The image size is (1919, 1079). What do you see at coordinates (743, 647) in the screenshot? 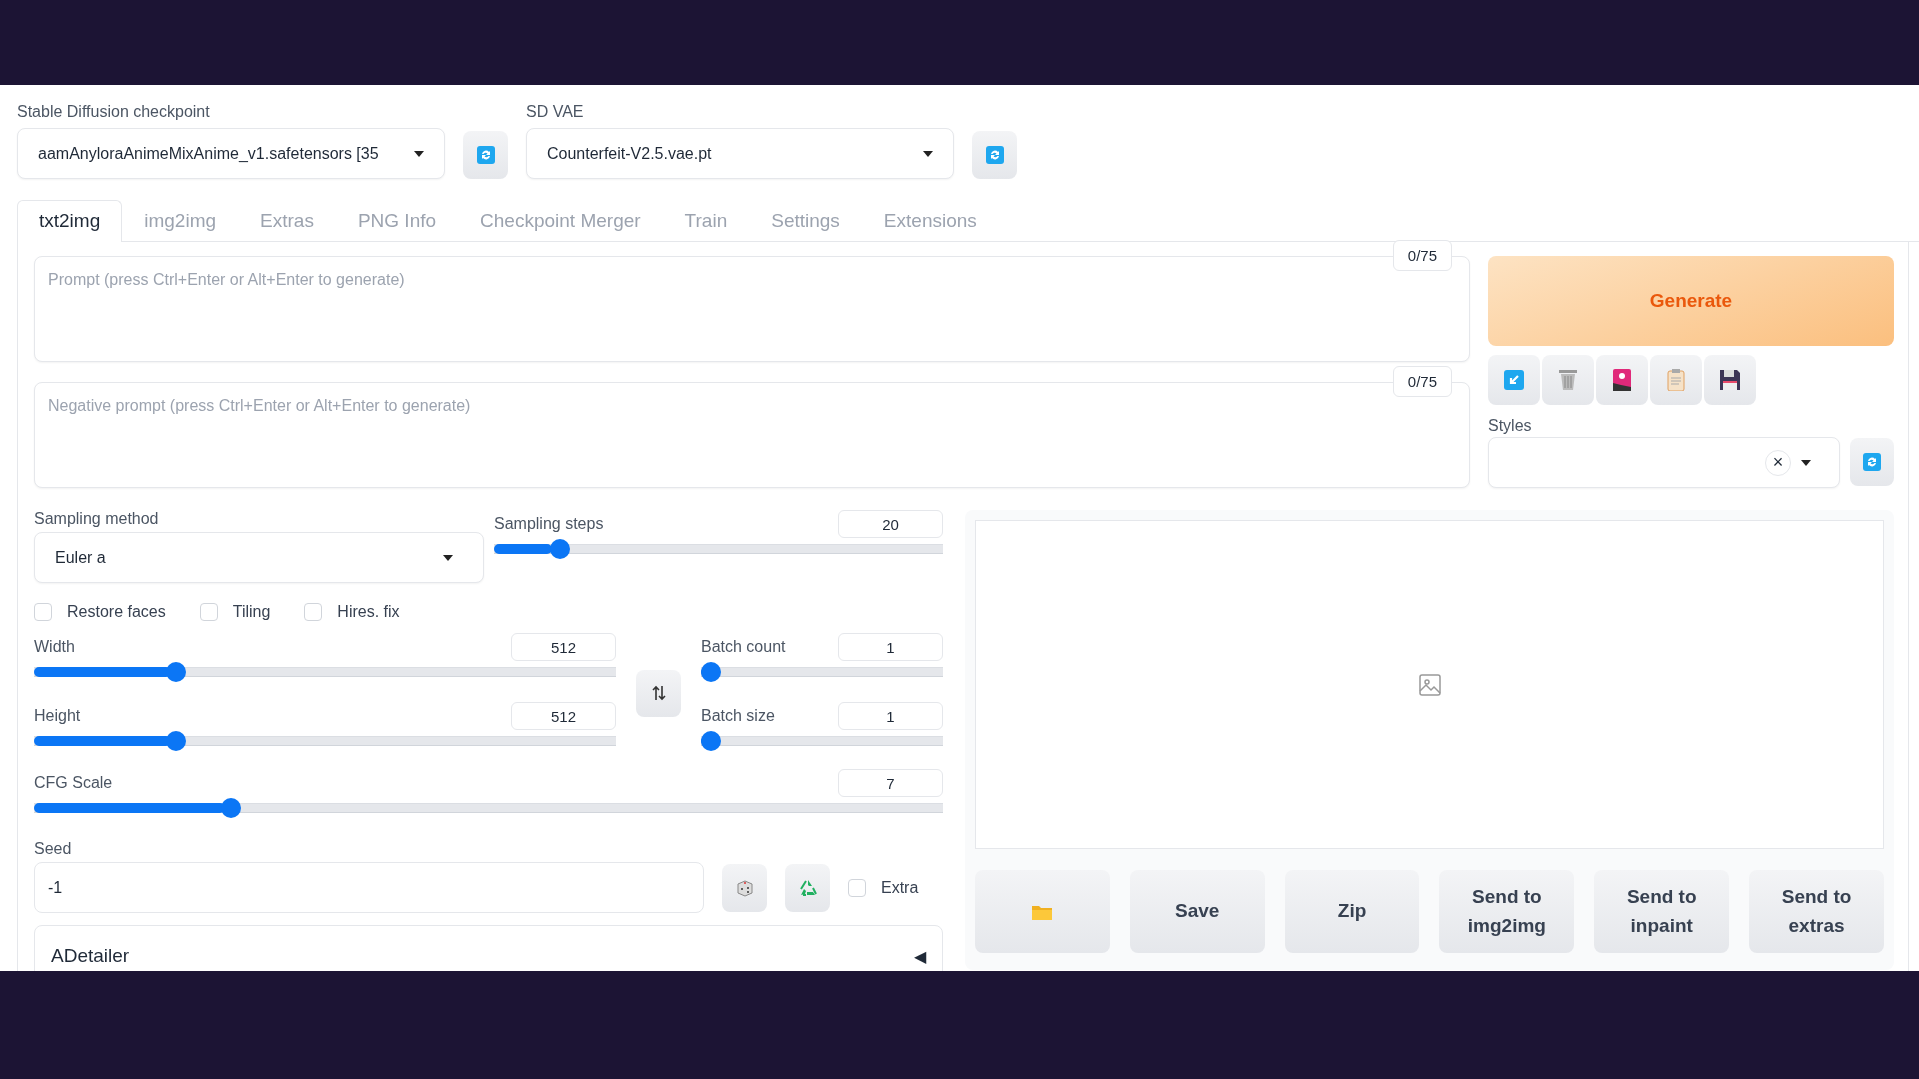
I see `slider-label: Batch count` at bounding box center [743, 647].